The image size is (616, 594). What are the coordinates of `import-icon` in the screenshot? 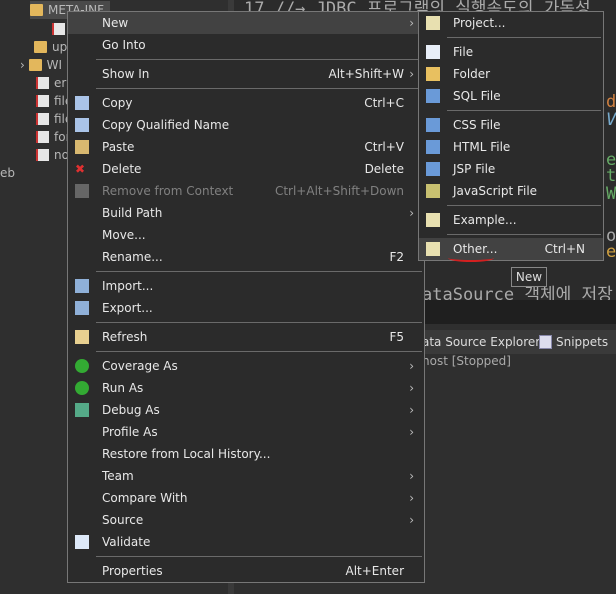 It's located at (82, 286).